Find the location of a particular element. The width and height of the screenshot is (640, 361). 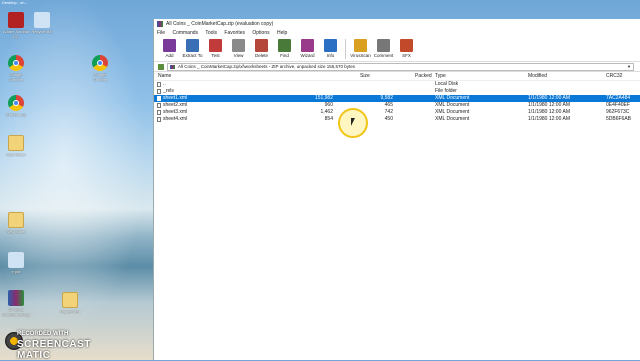

header-crc32: CRC32 is located at coordinates (614, 76).